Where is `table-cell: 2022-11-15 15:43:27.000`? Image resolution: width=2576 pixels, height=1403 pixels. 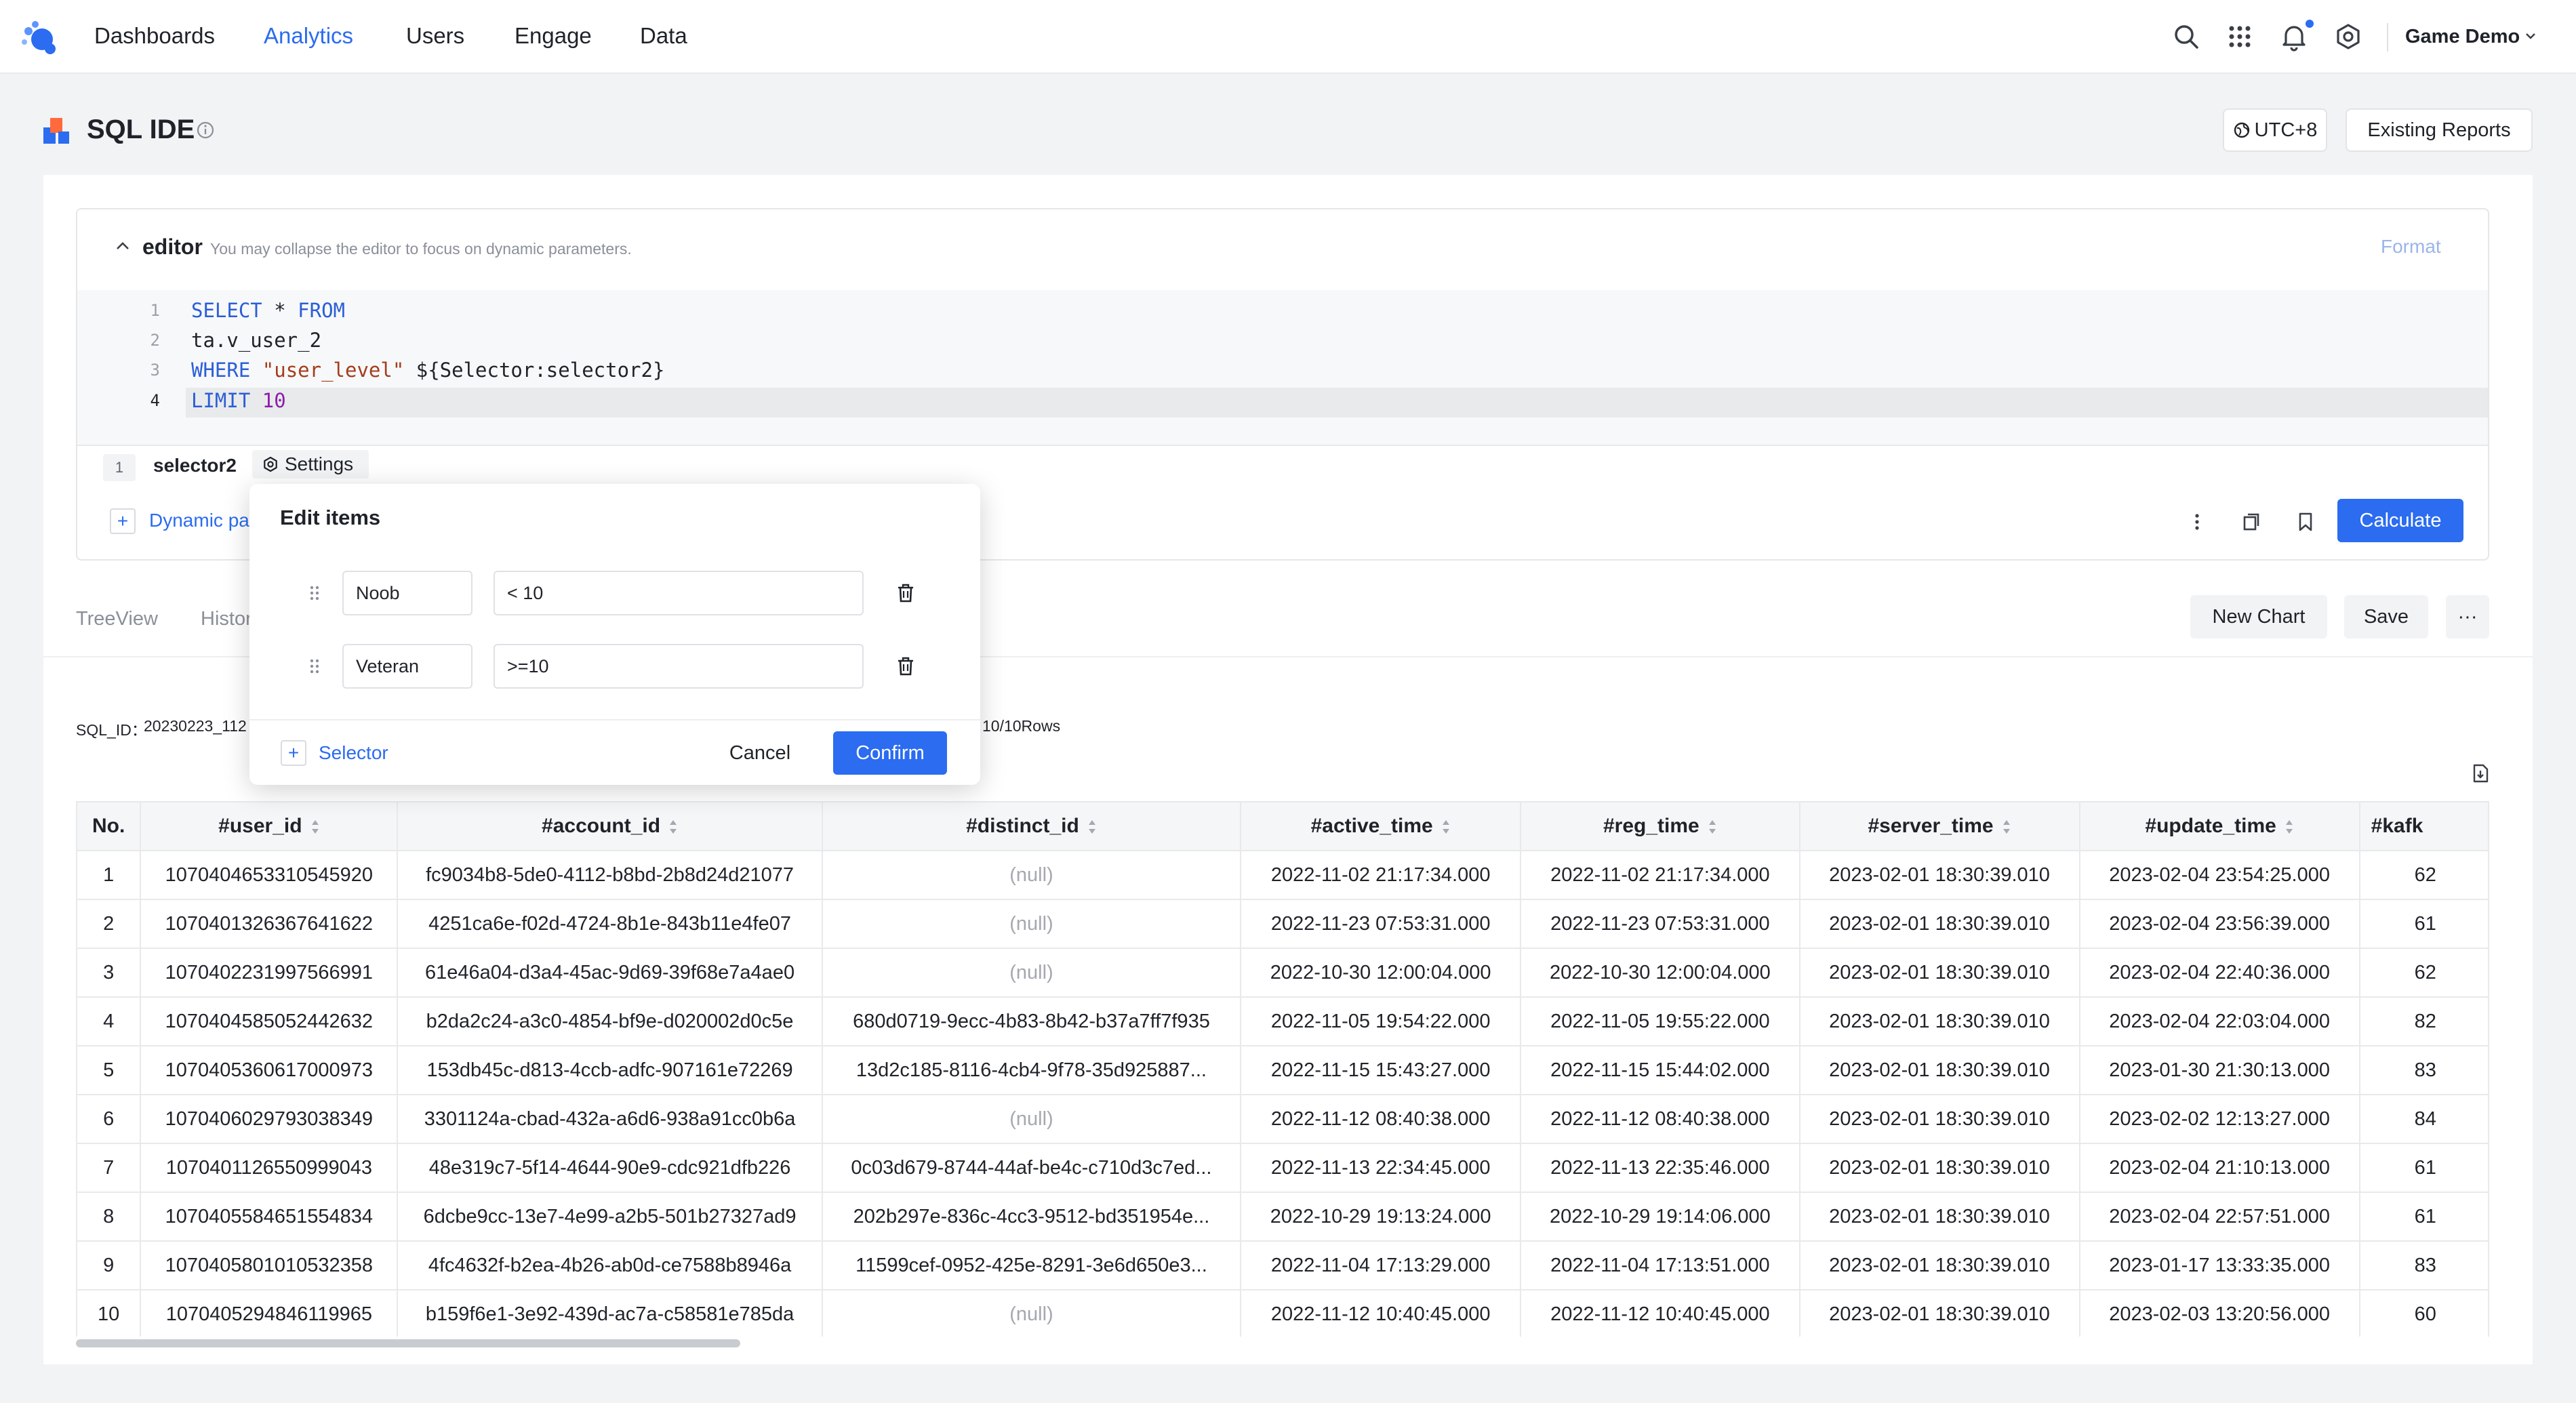 table-cell: 2022-11-15 15:43:27.000 is located at coordinates (1381, 1070).